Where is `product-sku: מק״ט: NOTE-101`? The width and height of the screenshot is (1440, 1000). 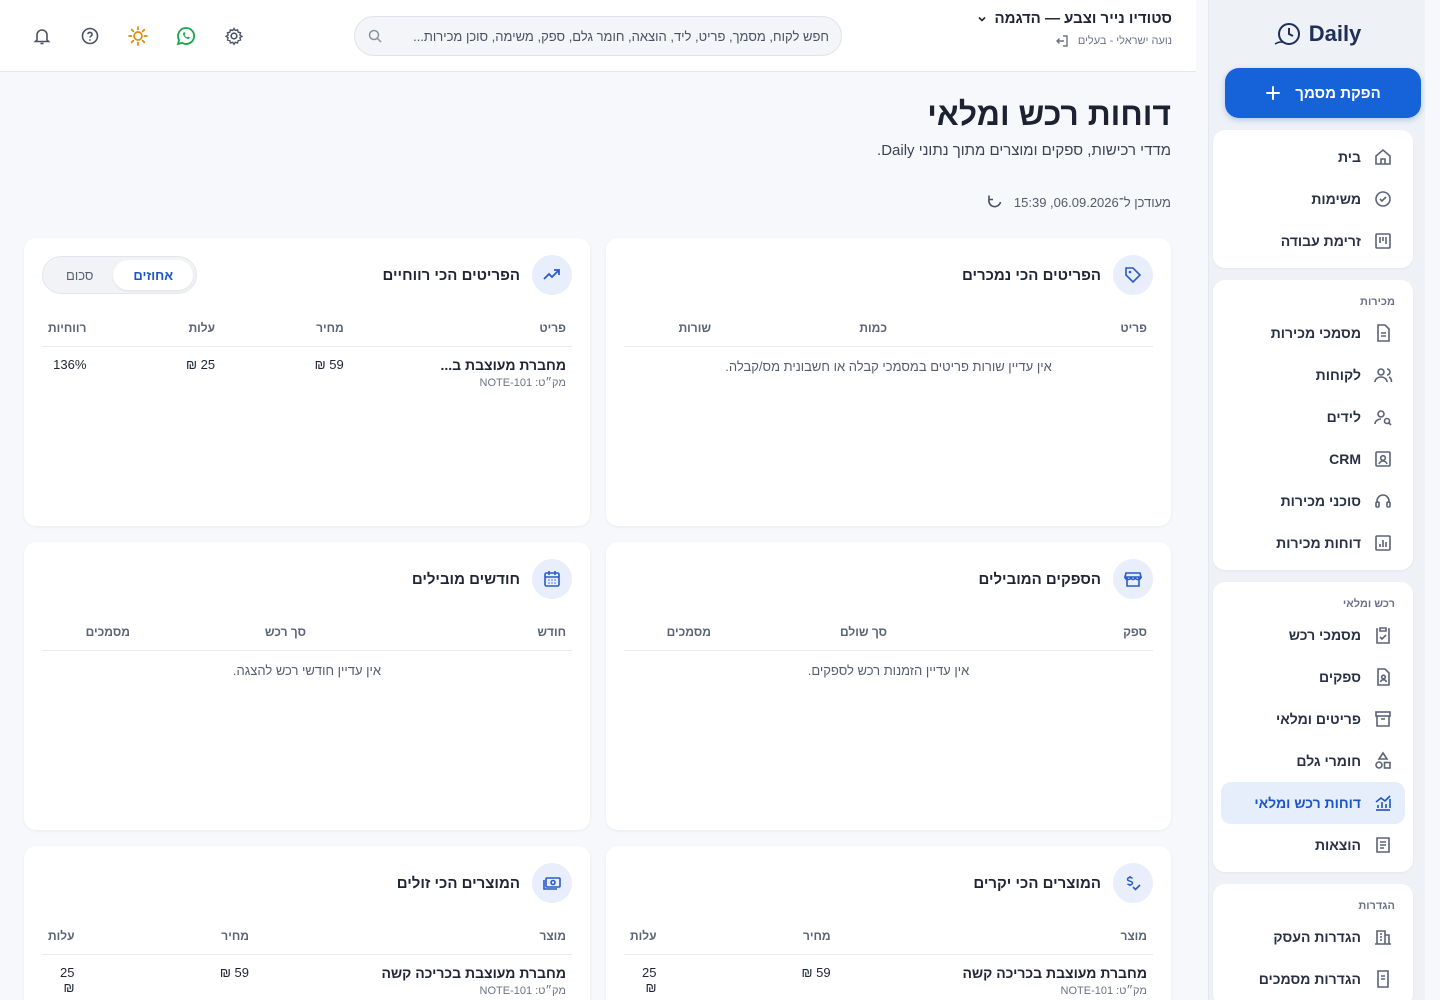
product-sku: מק״ט: NOTE-101 is located at coordinates (1103, 990).